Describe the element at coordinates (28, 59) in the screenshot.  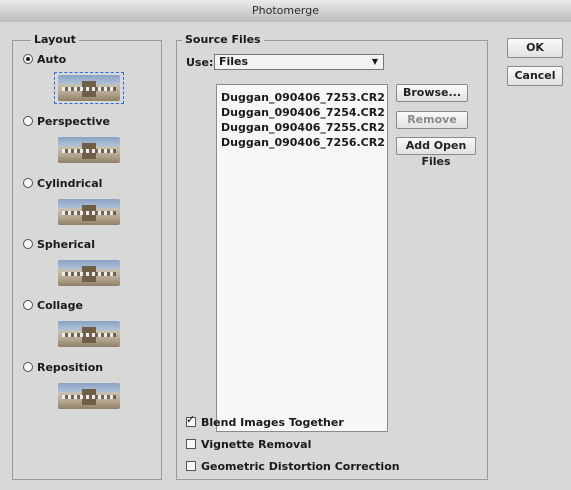
I see `radio-auto` at that location.